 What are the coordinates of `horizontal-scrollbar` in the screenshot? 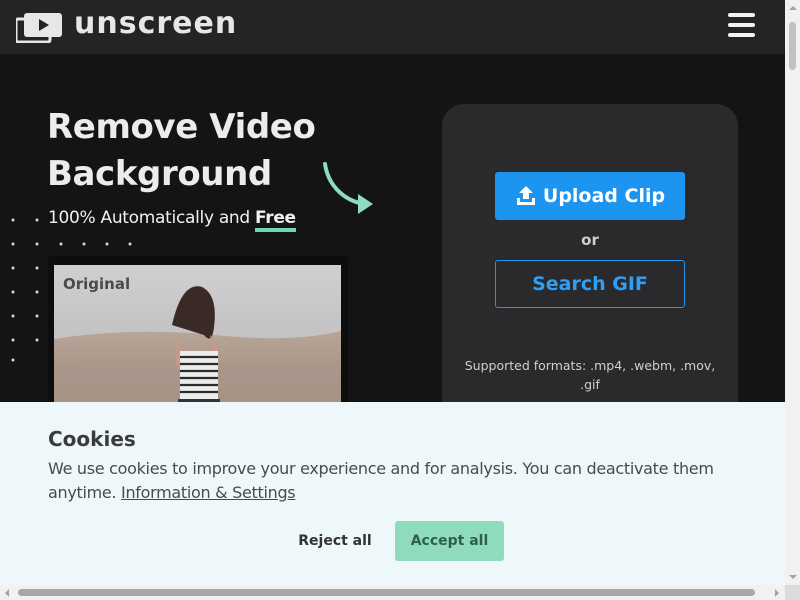 It's located at (392, 592).